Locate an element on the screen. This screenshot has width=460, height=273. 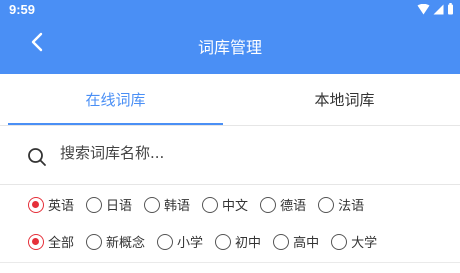
page-title: 词库管理 is located at coordinates (229, 47).